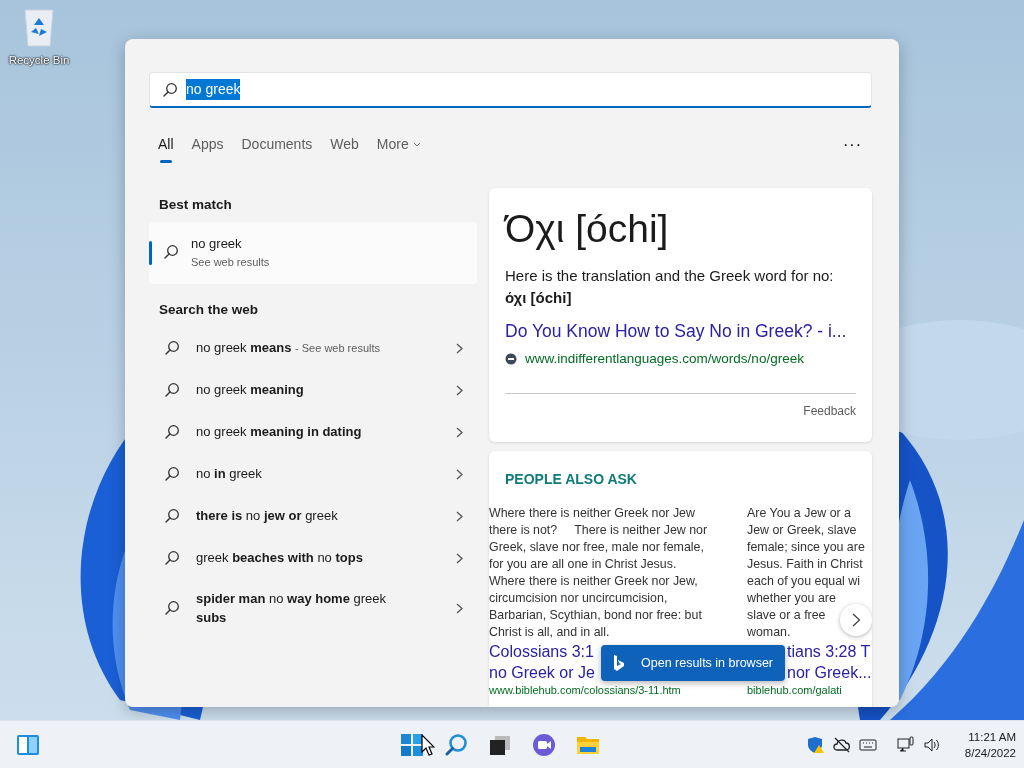  Describe the element at coordinates (619, 663) in the screenshot. I see `bing-icon` at that location.